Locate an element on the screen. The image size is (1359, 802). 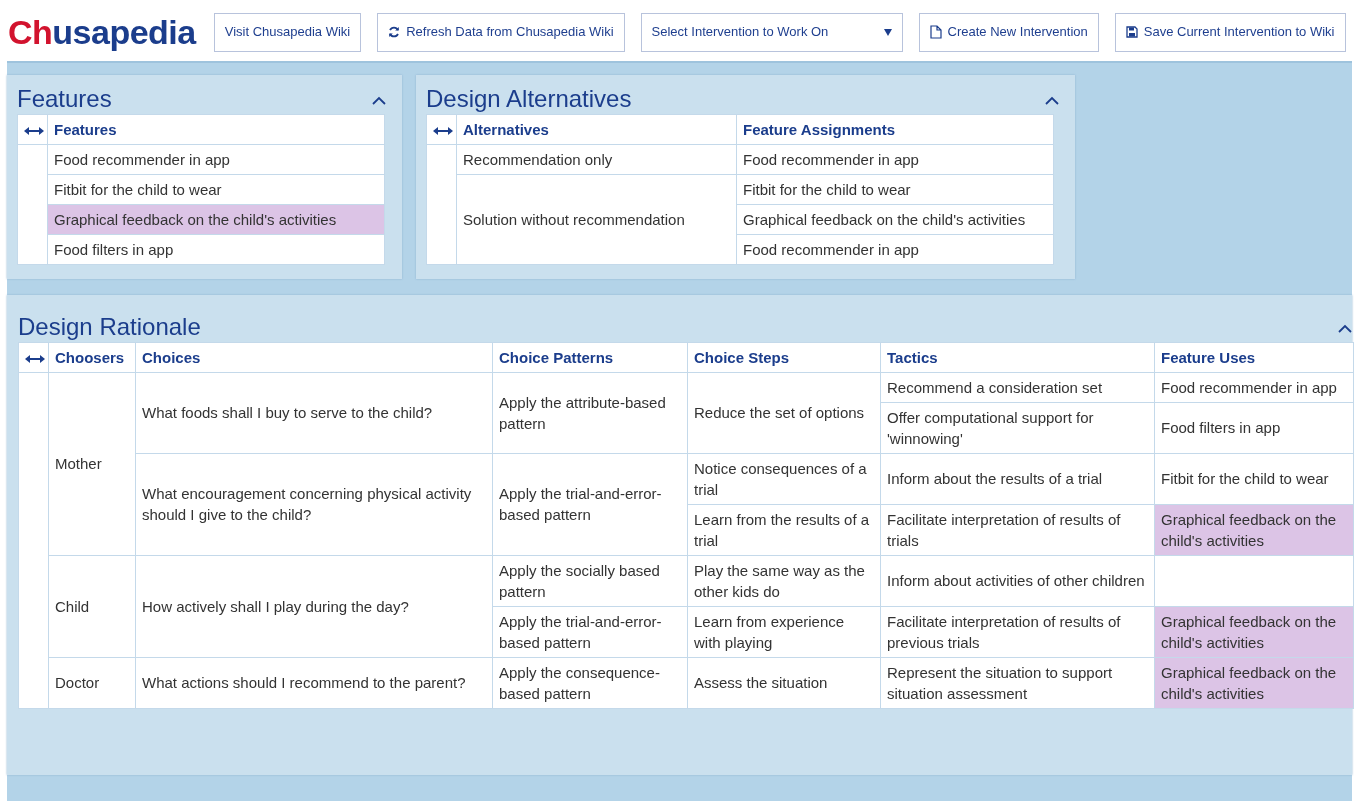
toolbar-button: Save Current Intervention to Wiki is located at coordinates (1230, 32).